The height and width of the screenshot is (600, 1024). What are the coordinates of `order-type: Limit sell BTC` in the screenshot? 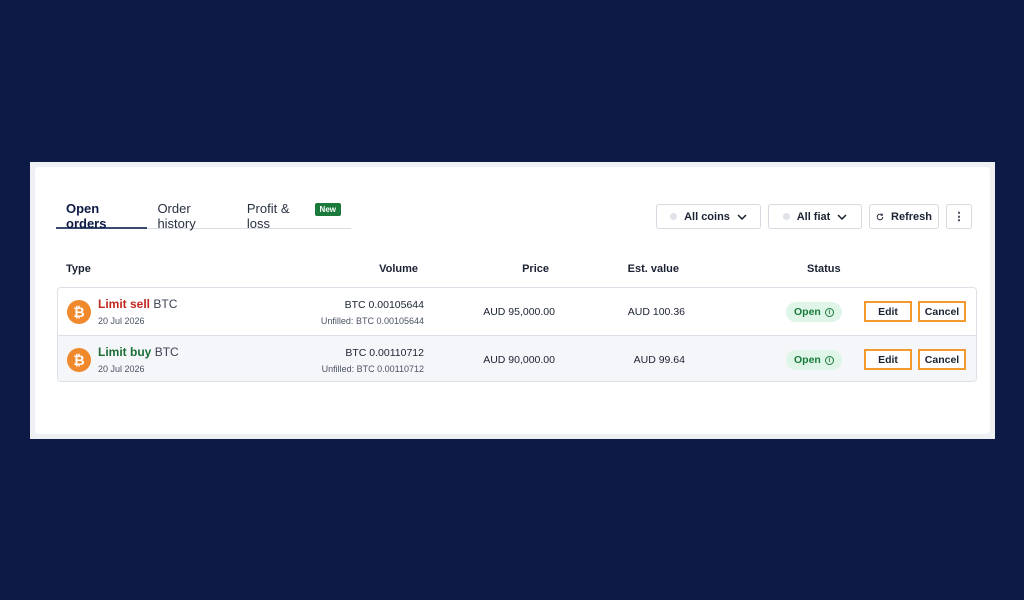 It's located at (137, 304).